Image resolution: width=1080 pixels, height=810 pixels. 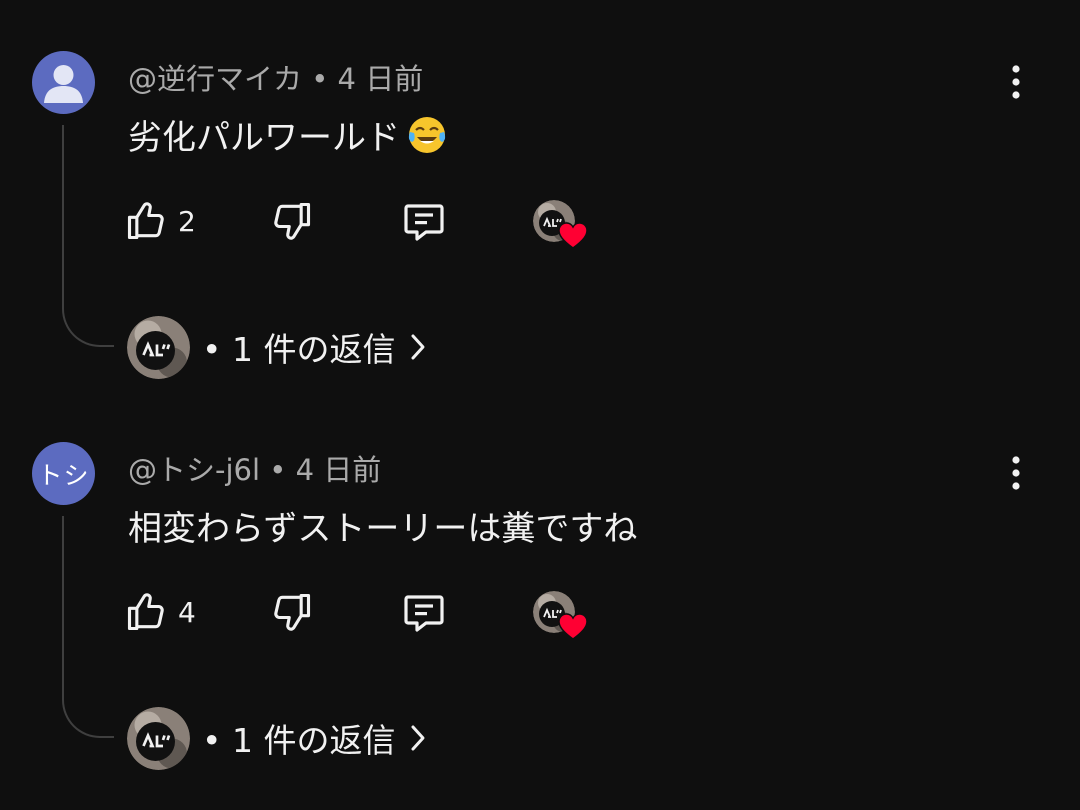 I want to click on person-icon, so click(x=63, y=84).